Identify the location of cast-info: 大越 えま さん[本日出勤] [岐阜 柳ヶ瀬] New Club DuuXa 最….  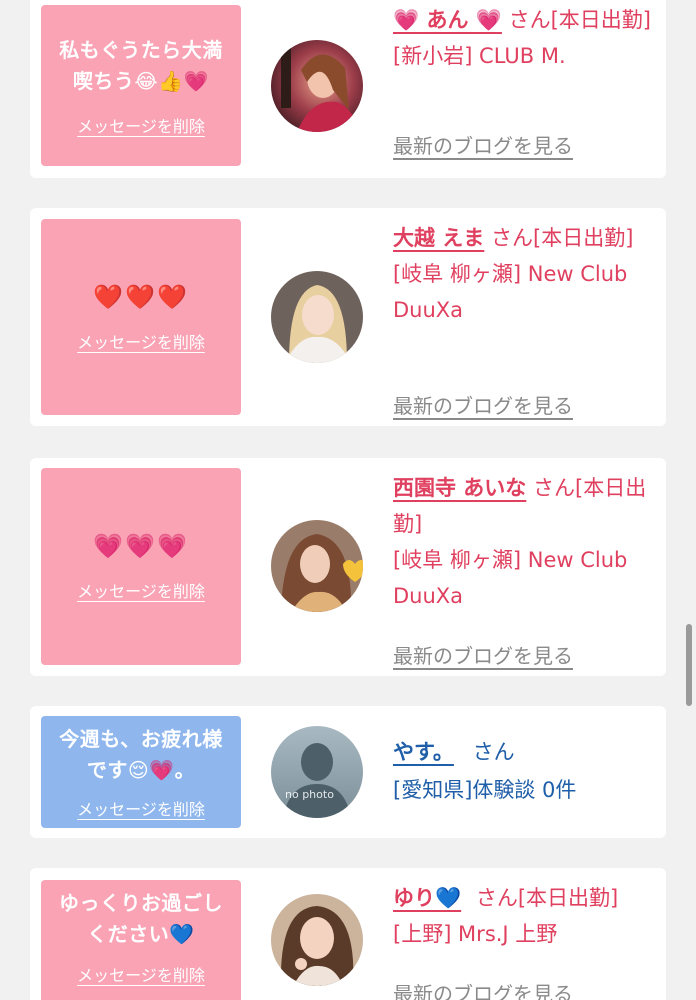
(527, 319).